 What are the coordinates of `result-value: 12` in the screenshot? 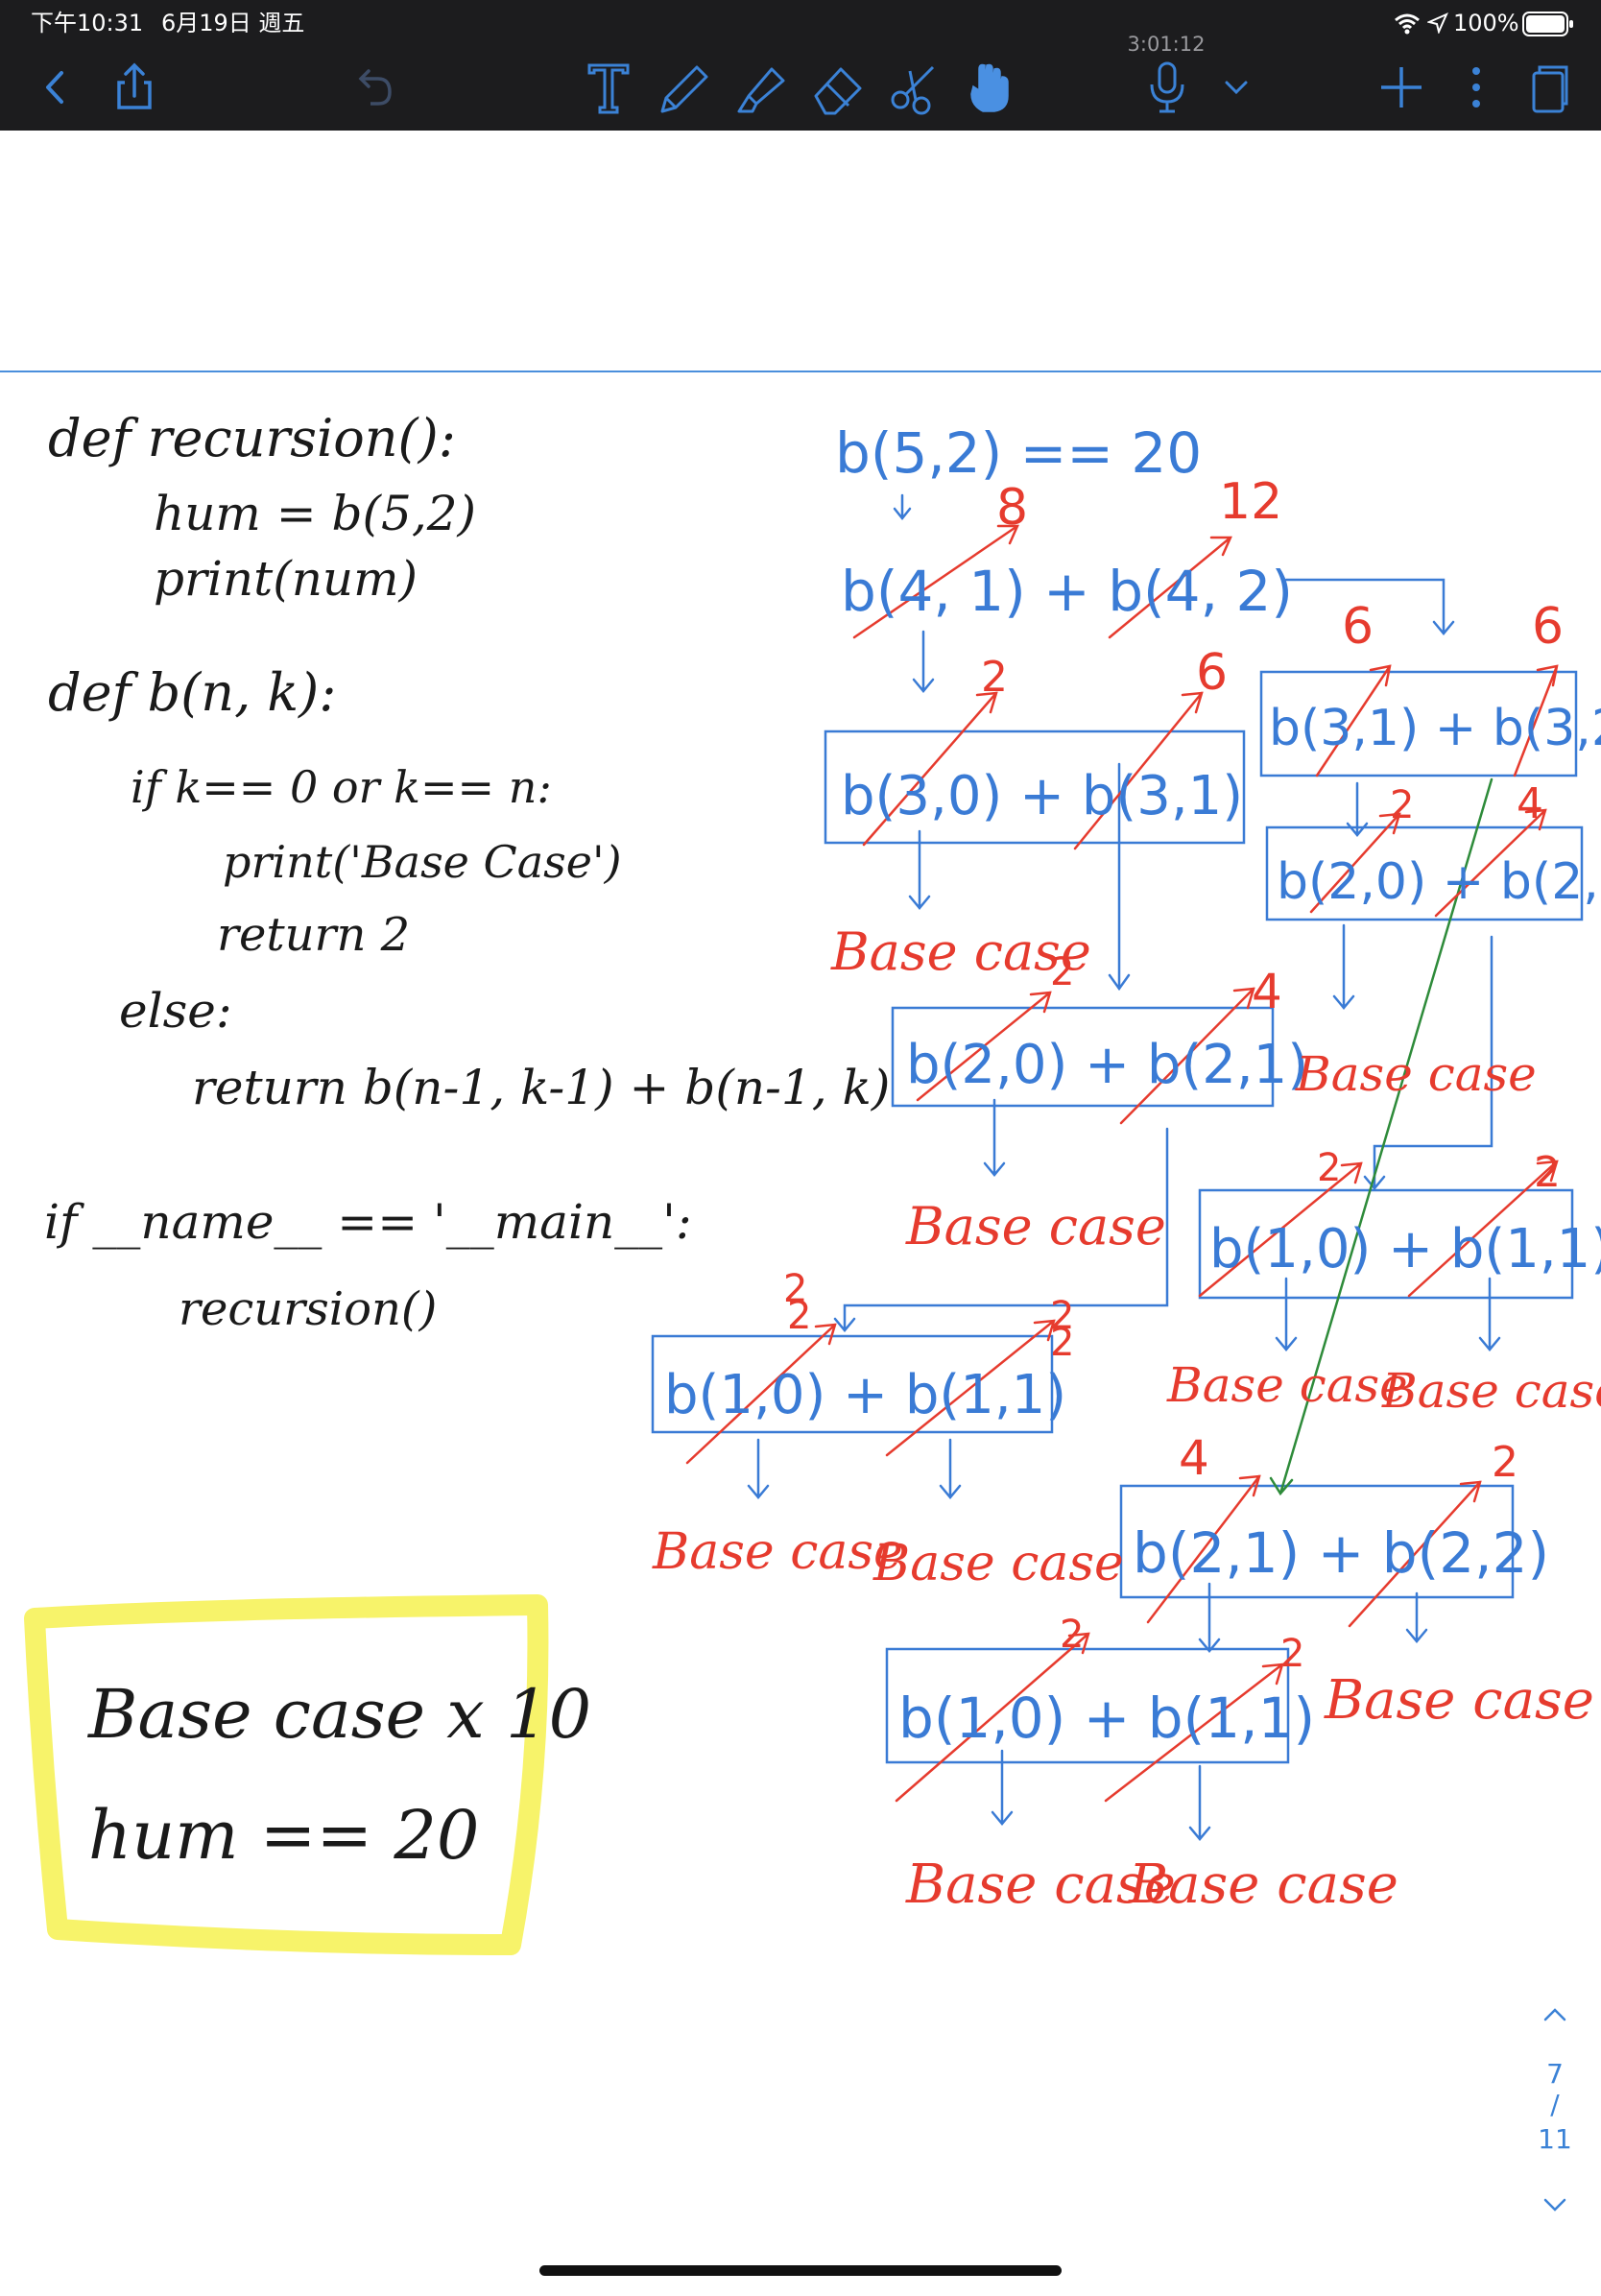 It's located at (1251, 502).